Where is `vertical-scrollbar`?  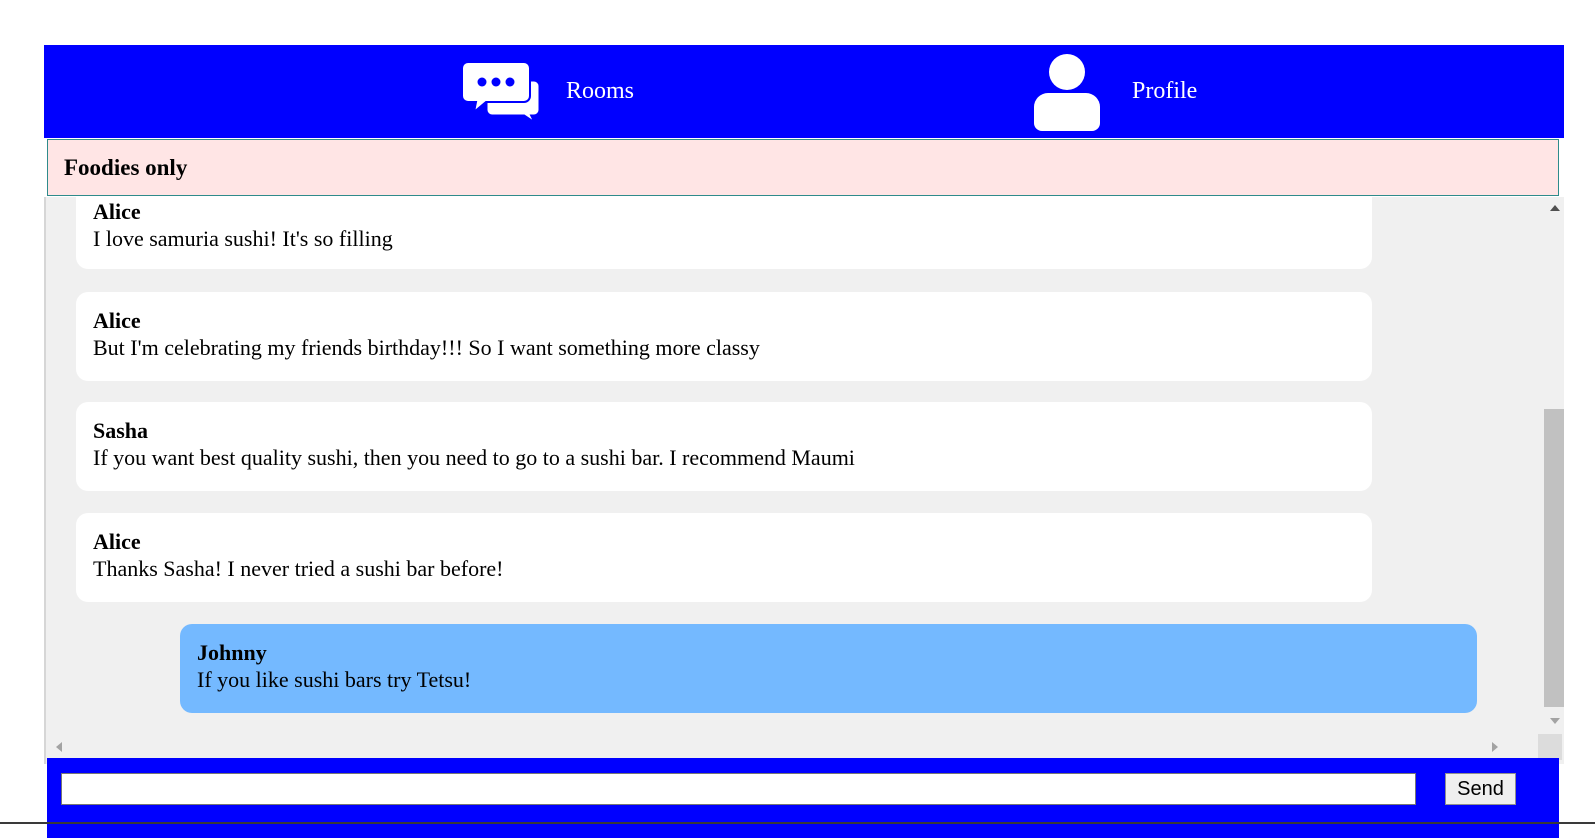 vertical-scrollbar is located at coordinates (1551, 480).